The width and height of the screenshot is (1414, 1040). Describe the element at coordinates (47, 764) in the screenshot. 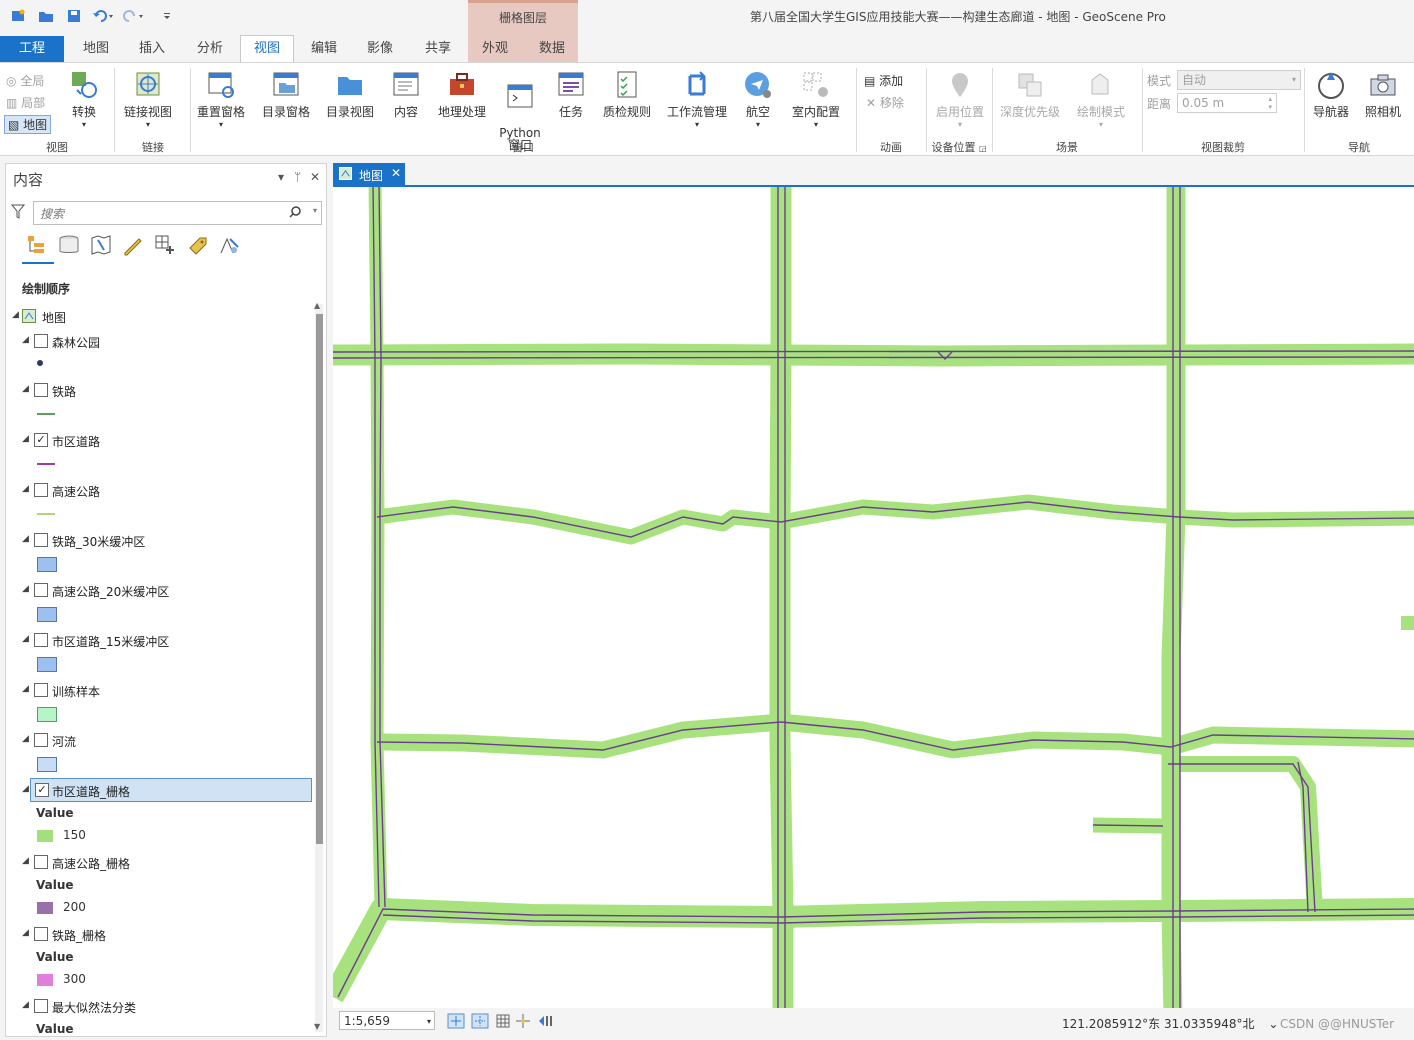

I see `polygon-symbol` at that location.